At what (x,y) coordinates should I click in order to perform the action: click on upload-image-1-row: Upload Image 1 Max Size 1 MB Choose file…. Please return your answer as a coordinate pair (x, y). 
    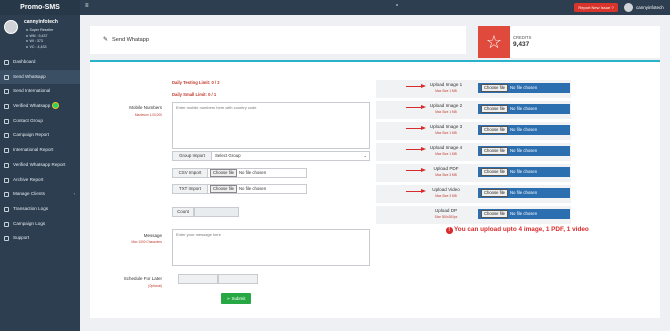
    Looking at the image, I should click on (473, 89).